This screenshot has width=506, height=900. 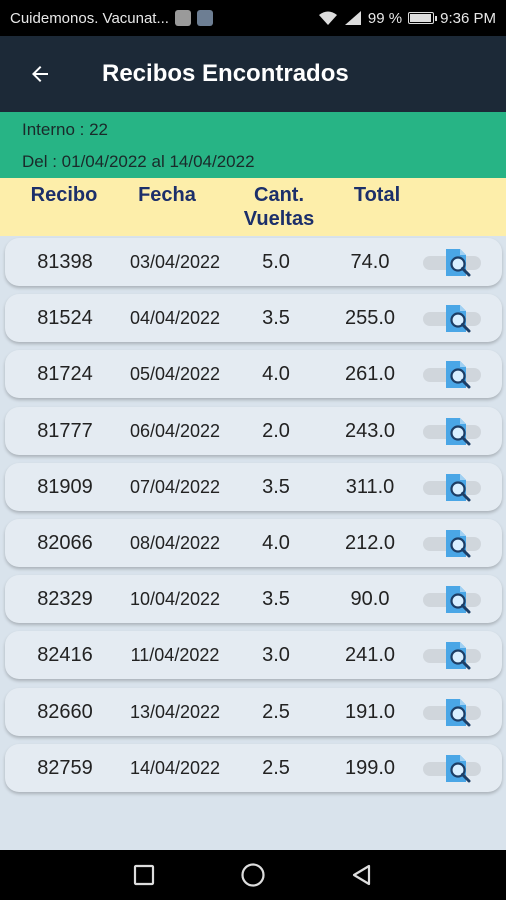 What do you see at coordinates (370, 262) in the screenshot?
I see `cell-total: 74.0` at bounding box center [370, 262].